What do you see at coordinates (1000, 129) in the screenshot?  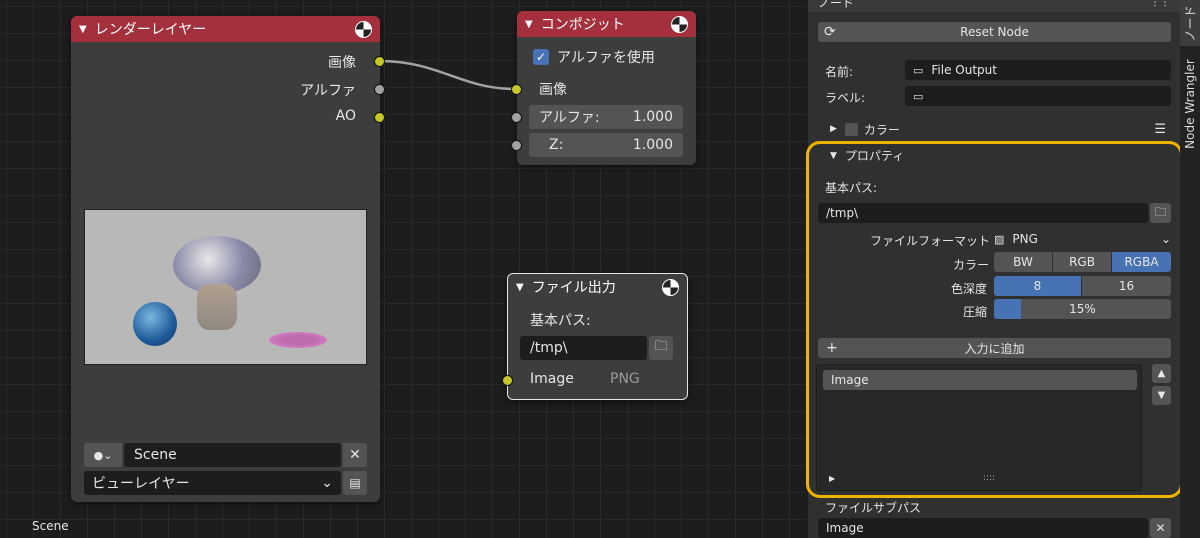 I see `color-subpanel-header: ▶ カラー ☰` at bounding box center [1000, 129].